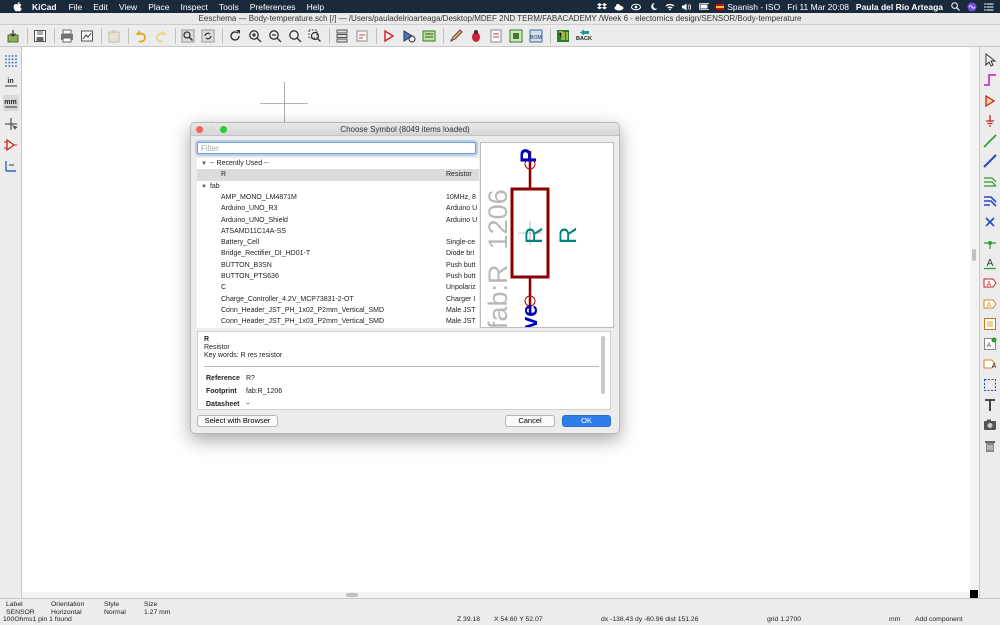 Image resolution: width=1000 pixels, height=625 pixels. I want to click on zoom-fit-icon, so click(295, 36).